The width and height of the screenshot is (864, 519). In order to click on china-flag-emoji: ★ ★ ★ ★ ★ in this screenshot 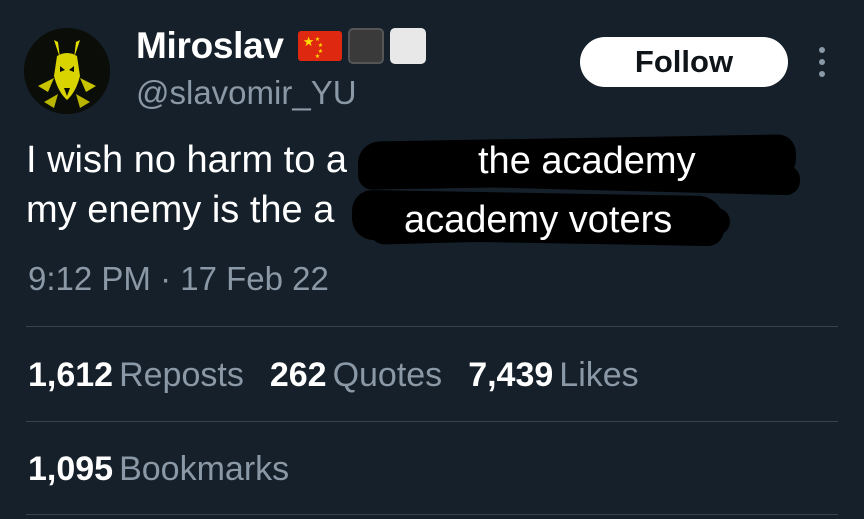, I will do `click(319, 46)`.